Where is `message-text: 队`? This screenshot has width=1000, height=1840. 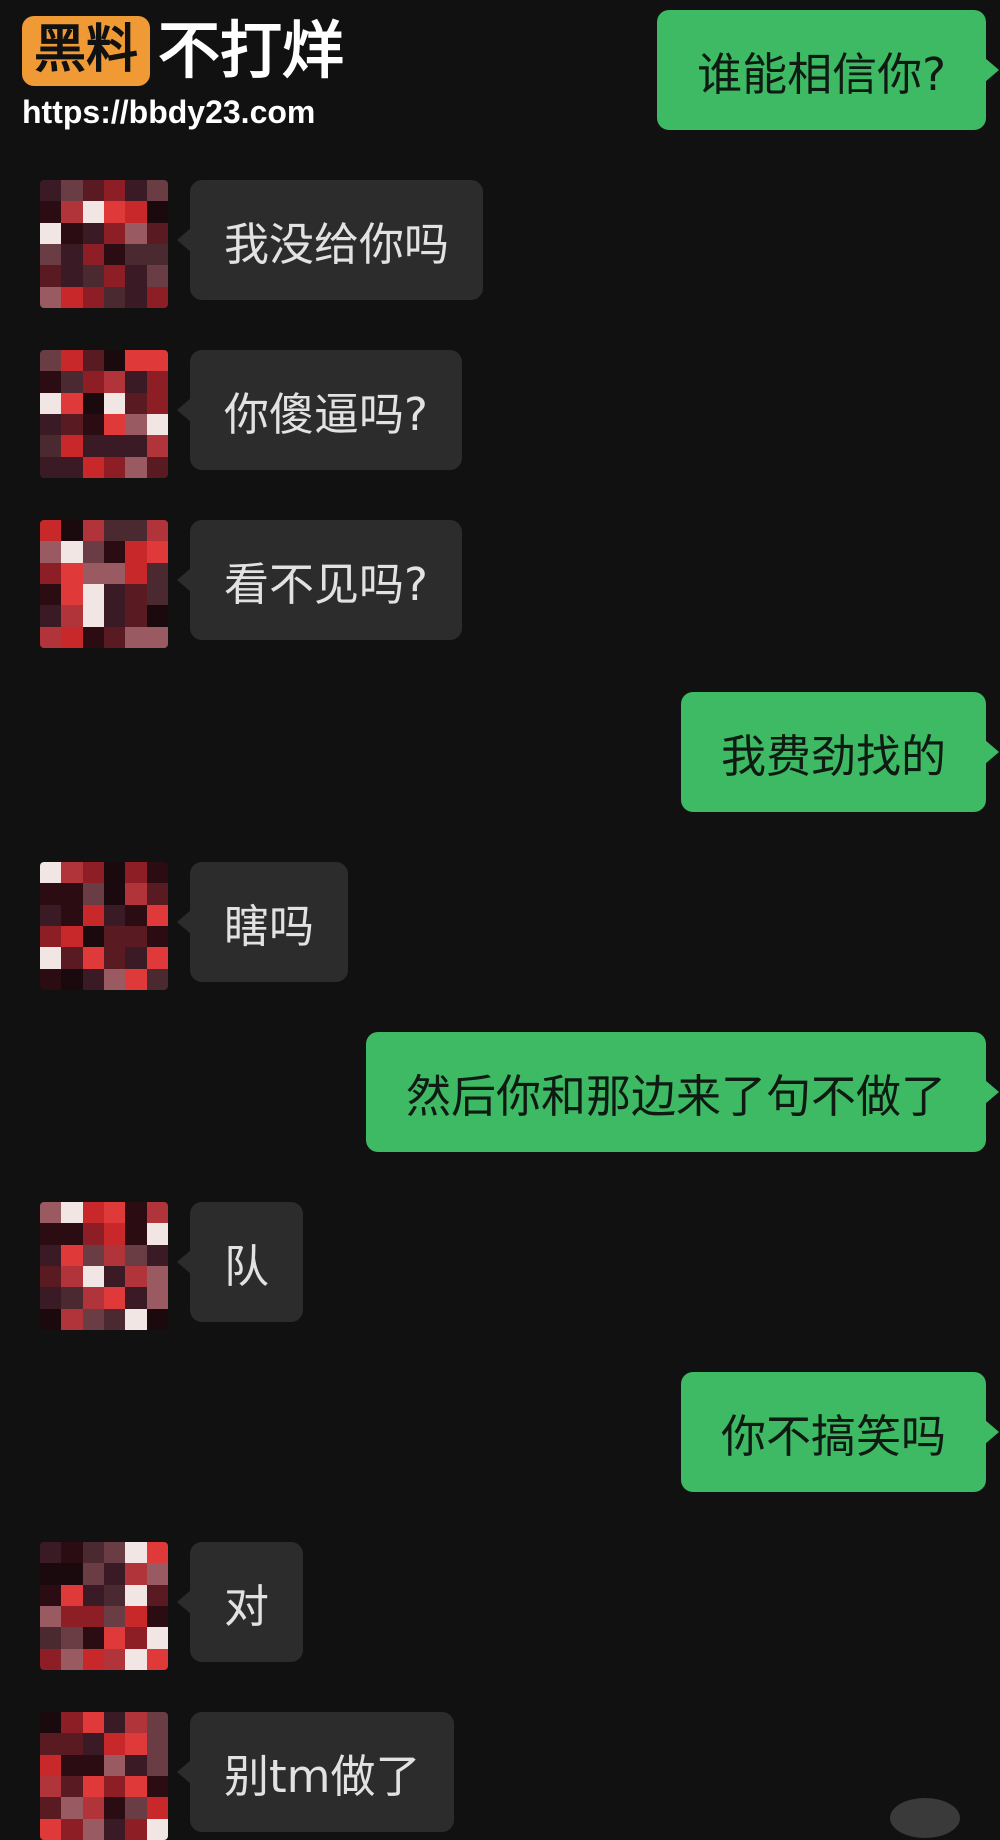
message-text: 队 is located at coordinates (247, 1266).